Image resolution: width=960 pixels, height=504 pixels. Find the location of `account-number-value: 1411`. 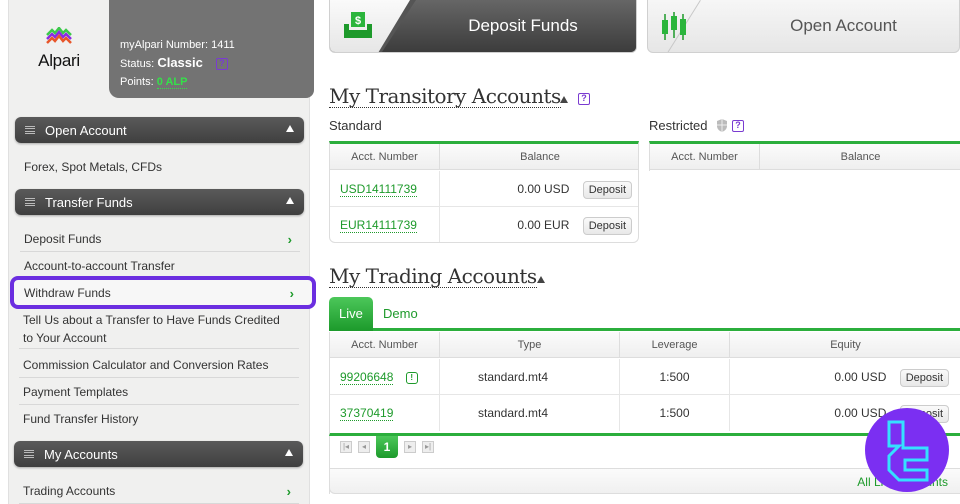

account-number-value: 1411 is located at coordinates (223, 45).